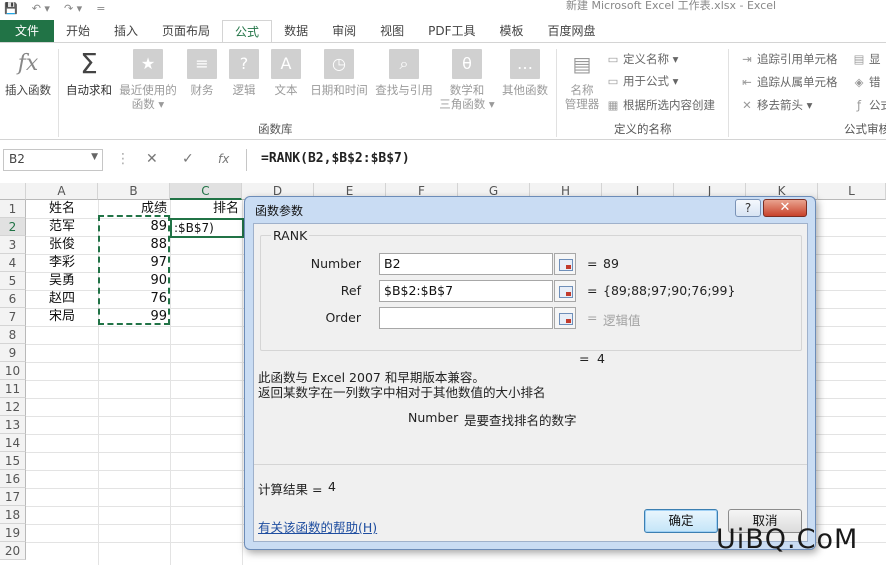 Image resolution: width=886 pixels, height=565 pixels. Describe the element at coordinates (13, 479) in the screenshot. I see `row-header: 16` at that location.